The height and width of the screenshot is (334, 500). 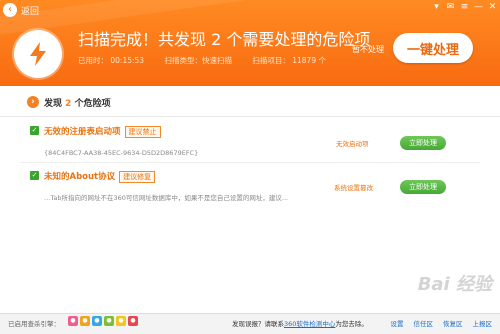 What do you see at coordinates (38, 54) in the screenshot?
I see `lightning-bolt-icon` at bounding box center [38, 54].